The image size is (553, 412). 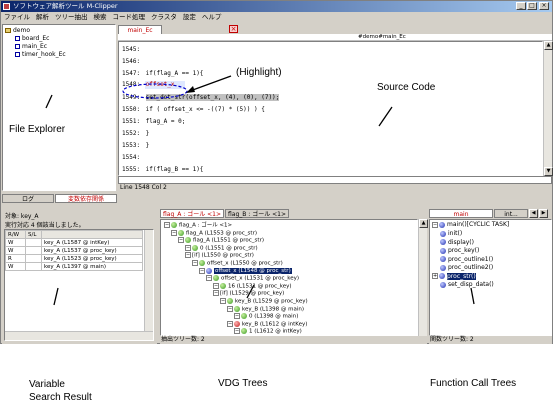 What do you see at coordinates (56, 296) in the screenshot?
I see `variable-pointer` at bounding box center [56, 296].